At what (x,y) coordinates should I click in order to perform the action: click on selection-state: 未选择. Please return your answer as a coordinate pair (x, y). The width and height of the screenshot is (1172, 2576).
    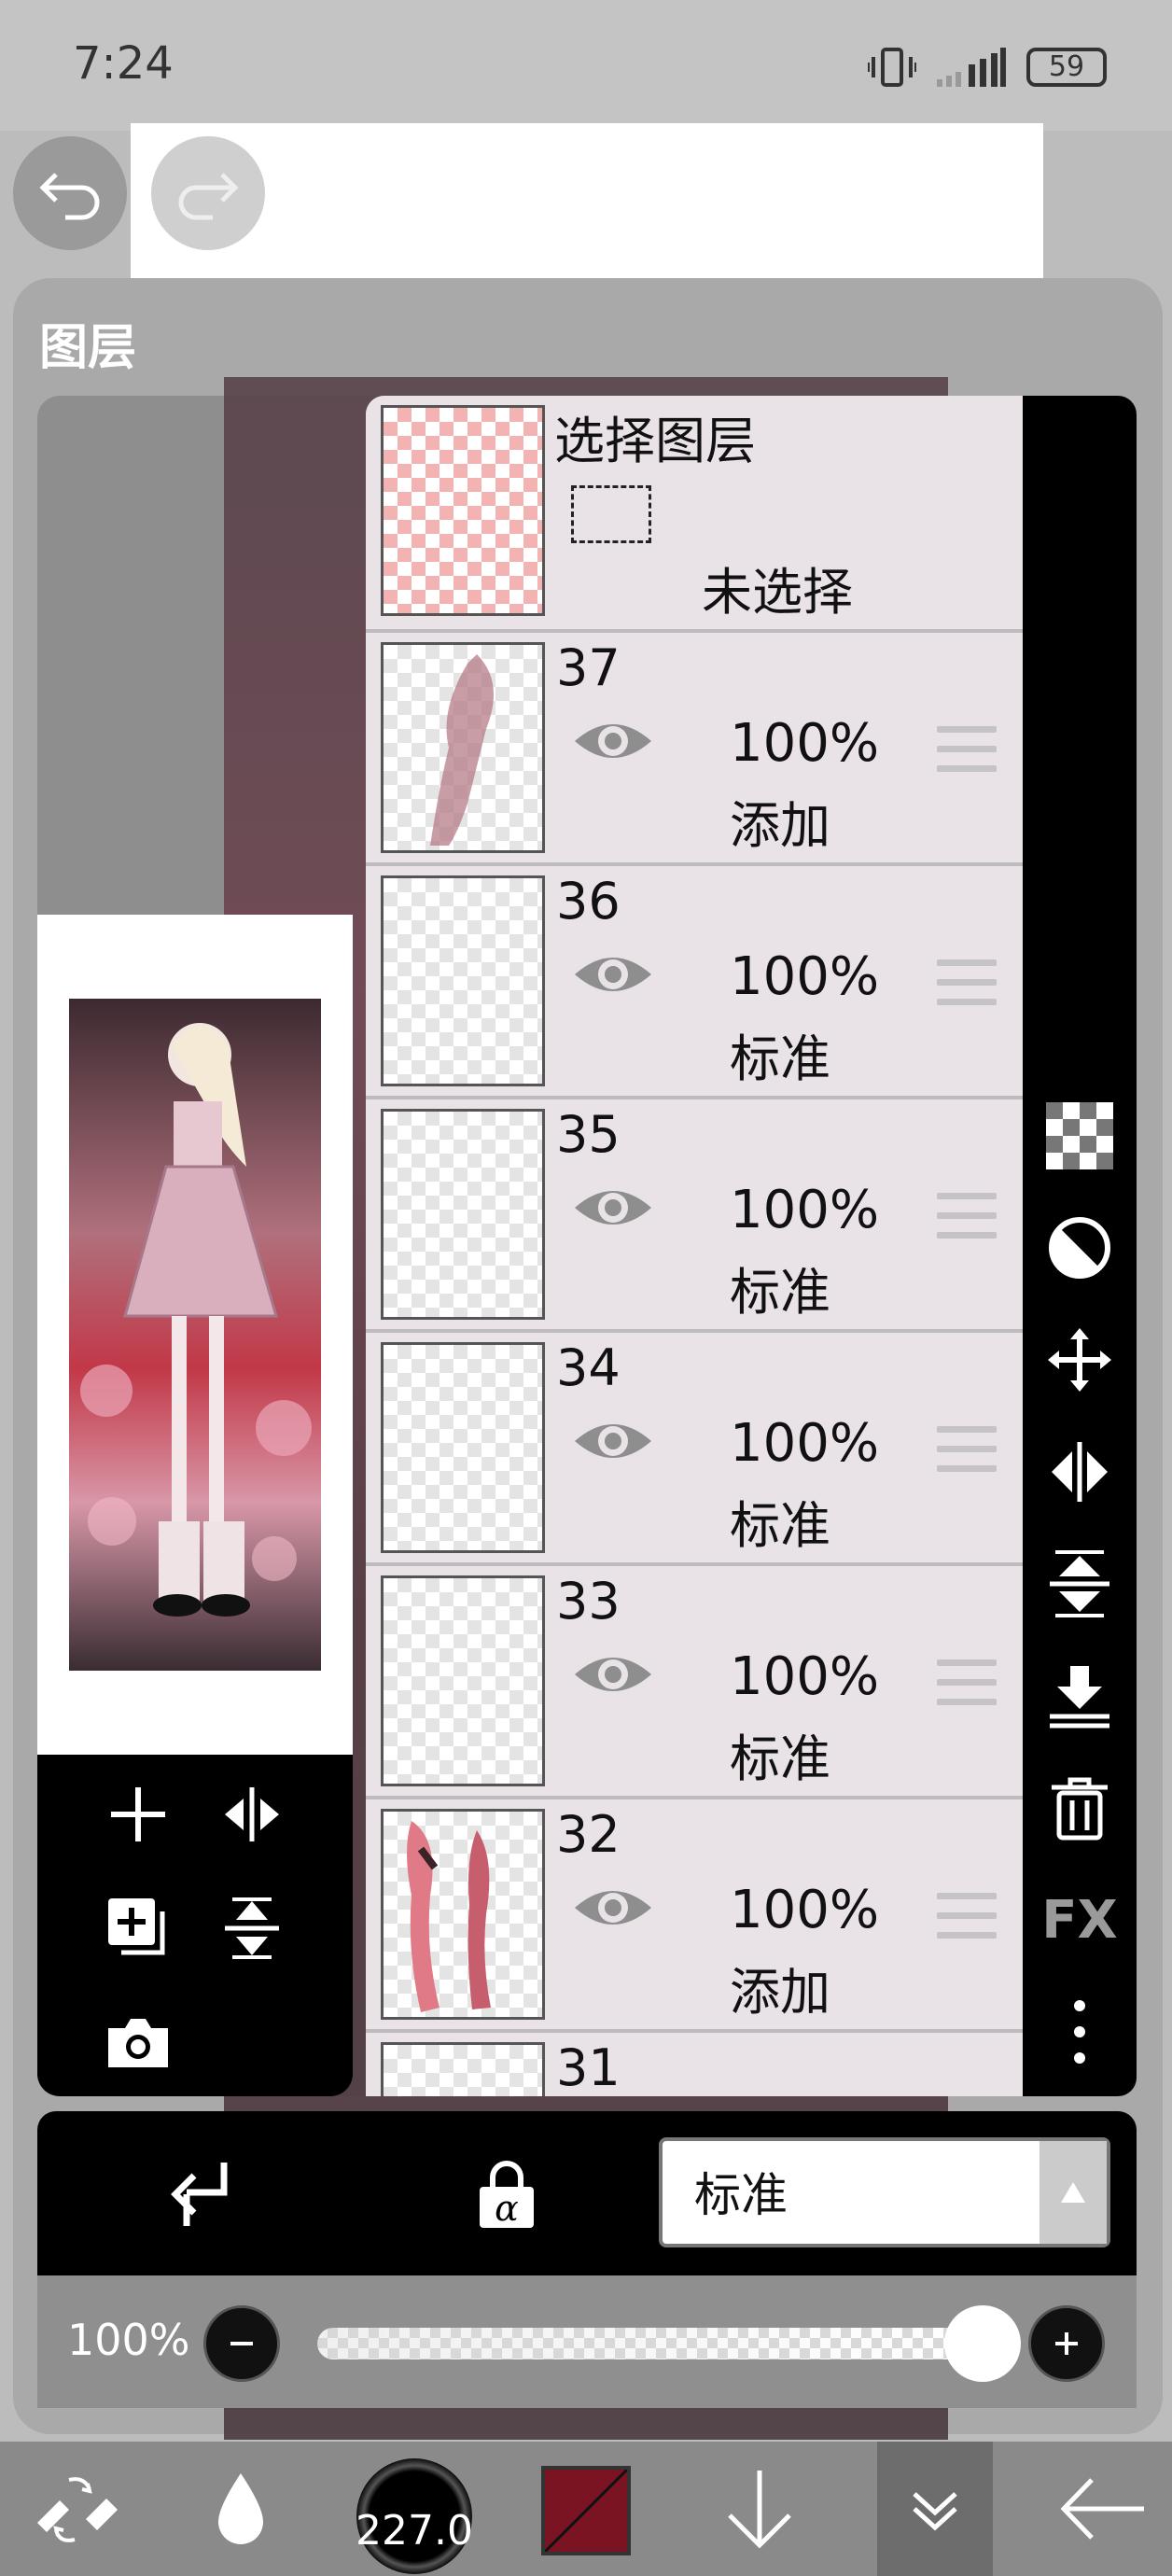
    Looking at the image, I should click on (777, 592).